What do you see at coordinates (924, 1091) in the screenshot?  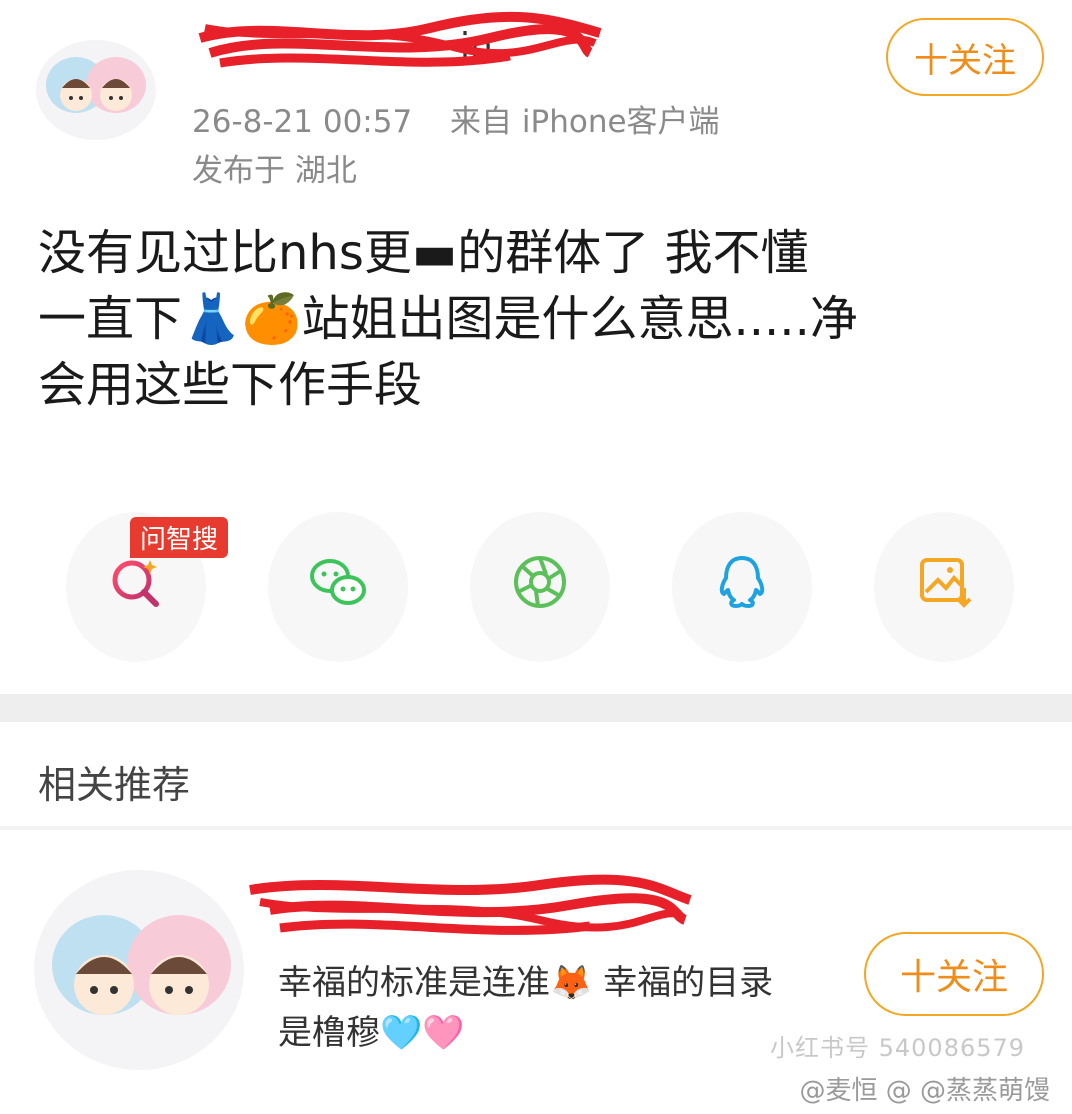 I see `watermark-credit: @麦恒 @ @蒸蒸萌馒` at bounding box center [924, 1091].